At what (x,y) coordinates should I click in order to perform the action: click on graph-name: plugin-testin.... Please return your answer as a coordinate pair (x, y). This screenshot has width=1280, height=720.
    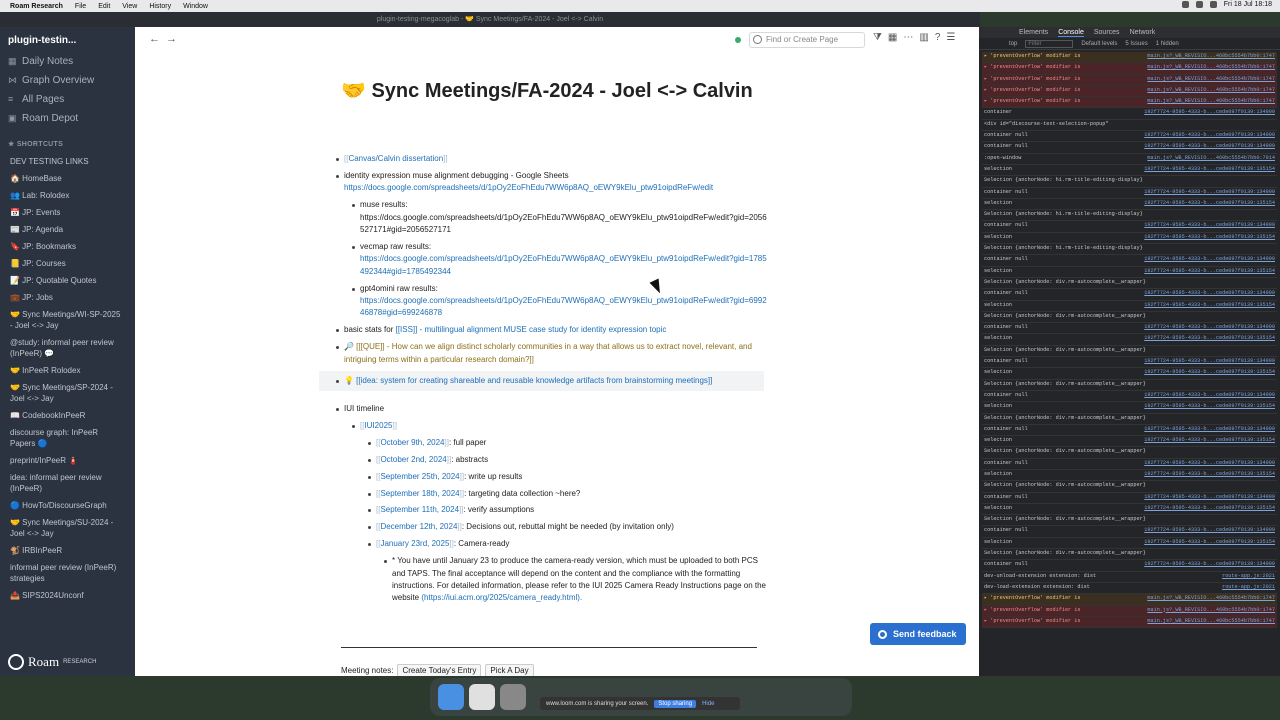
    Looking at the image, I should click on (67, 39).